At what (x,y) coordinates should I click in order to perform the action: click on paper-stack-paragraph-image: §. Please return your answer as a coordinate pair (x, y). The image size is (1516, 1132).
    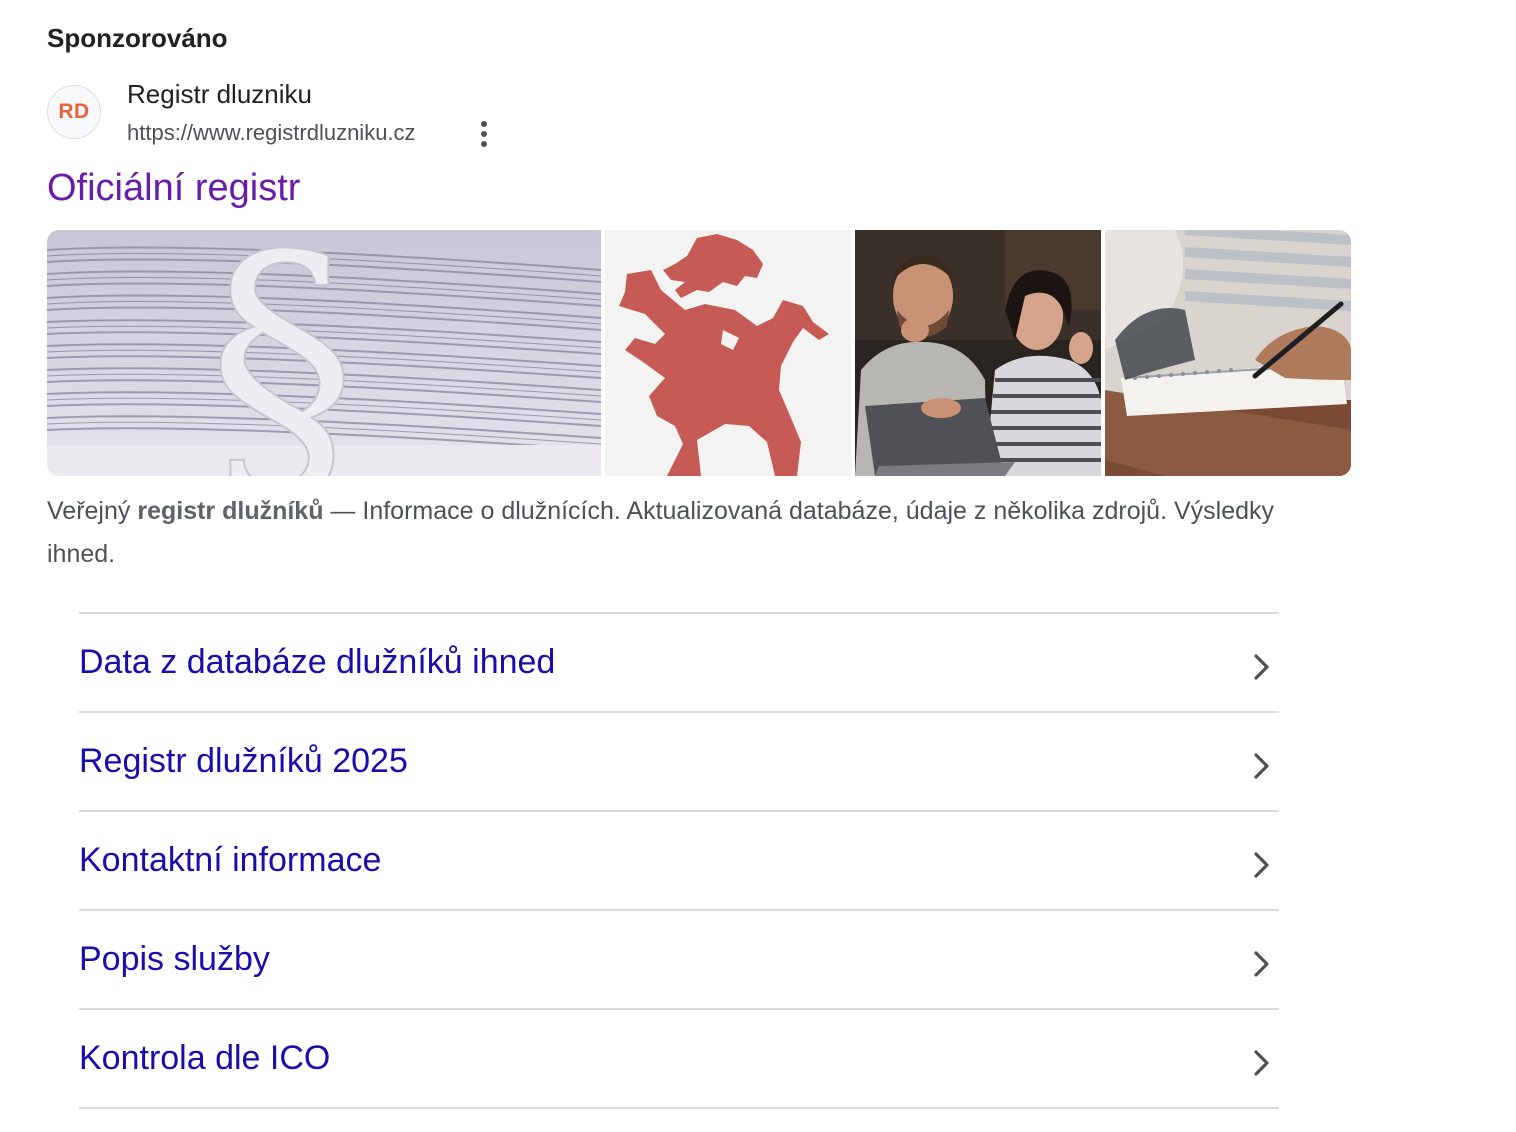
    Looking at the image, I should click on (324, 353).